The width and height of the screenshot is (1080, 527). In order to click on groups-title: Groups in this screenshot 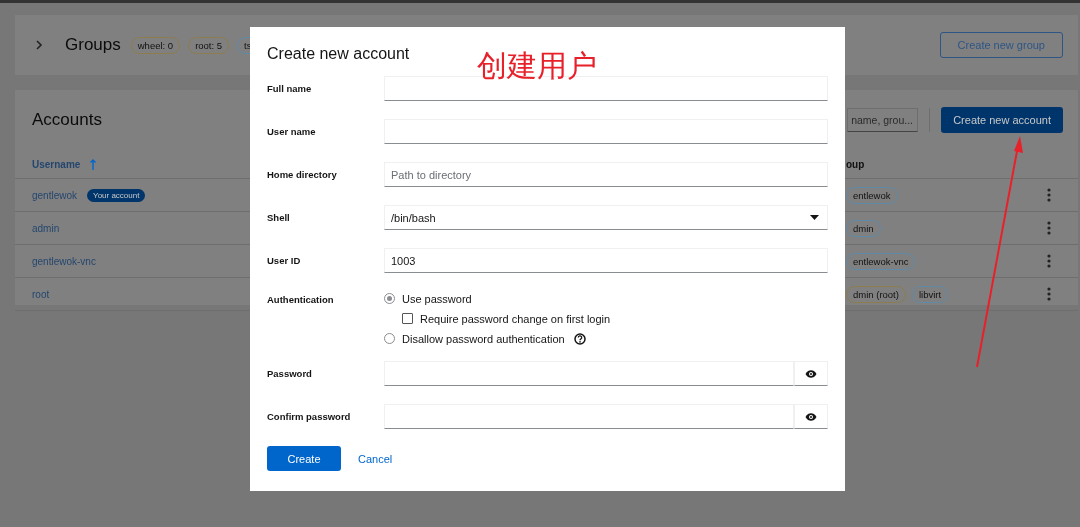, I will do `click(93, 45)`.